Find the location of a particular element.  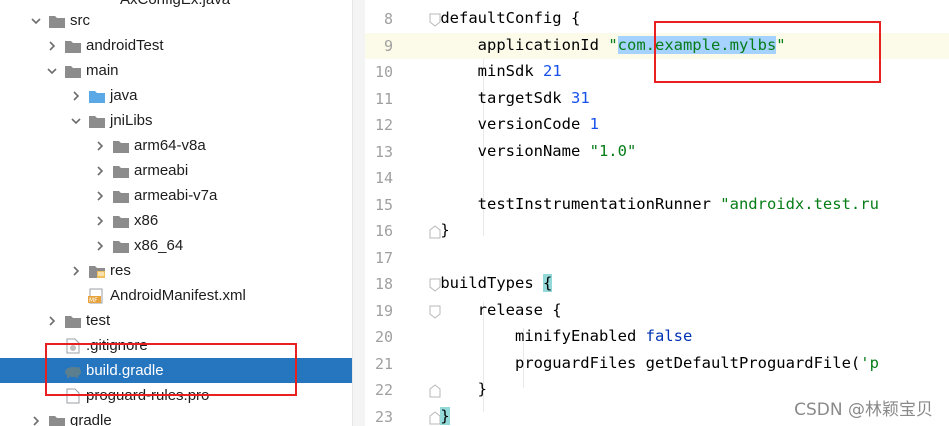

tree-item-test: test is located at coordinates (176, 320).